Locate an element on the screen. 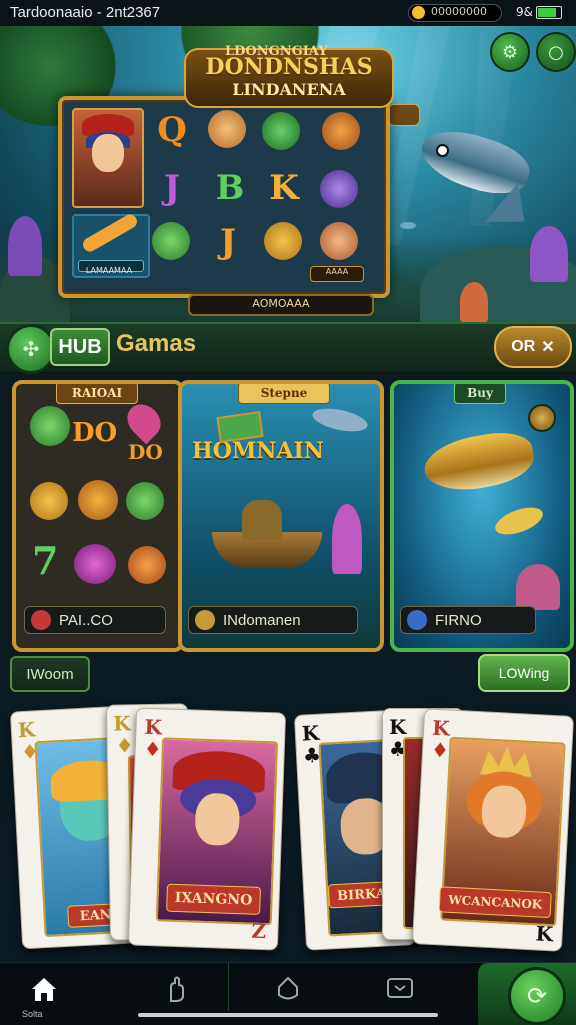 The height and width of the screenshot is (1025, 576). nav-shield is located at coordinates (288, 989).